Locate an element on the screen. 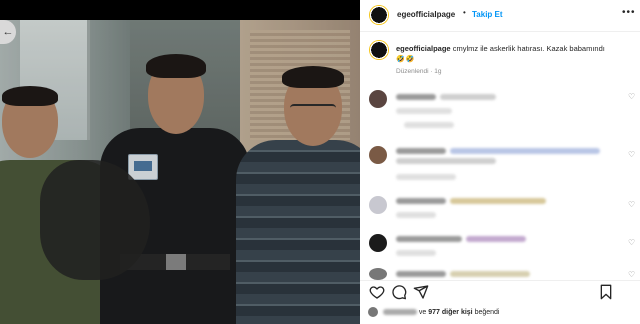  arrow-left-icon: ← is located at coordinates (8, 32).